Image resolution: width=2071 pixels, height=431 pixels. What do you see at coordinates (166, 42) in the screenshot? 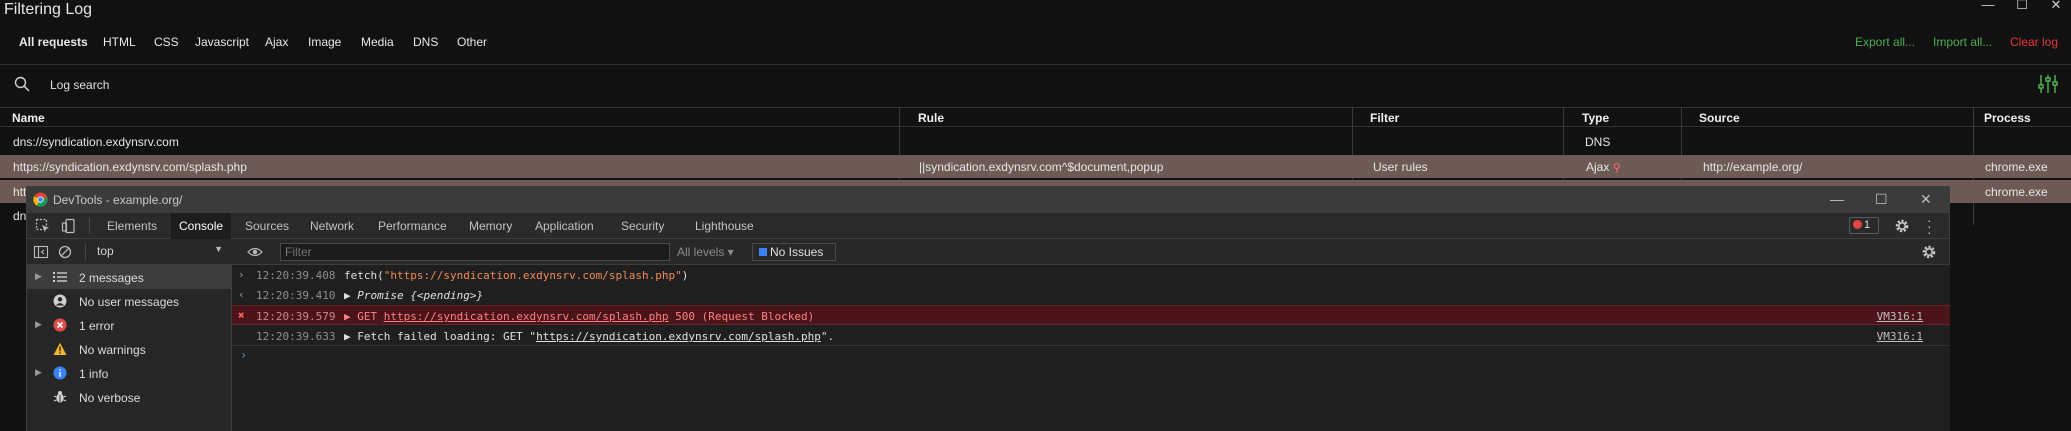
I see `filter-tab-css: CSS` at bounding box center [166, 42].